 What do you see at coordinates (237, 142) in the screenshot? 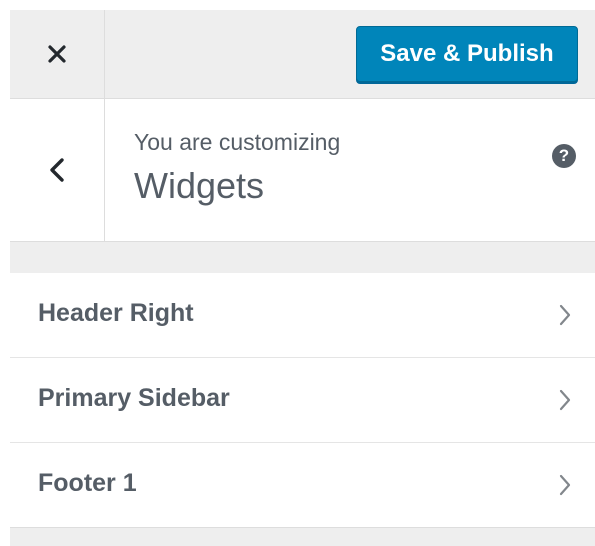
I see `customizing-label: You are customizing` at bounding box center [237, 142].